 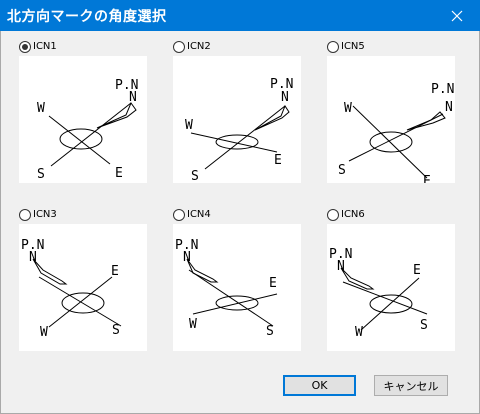 I want to click on radio-label-icn4: ICN4, so click(x=199, y=215).